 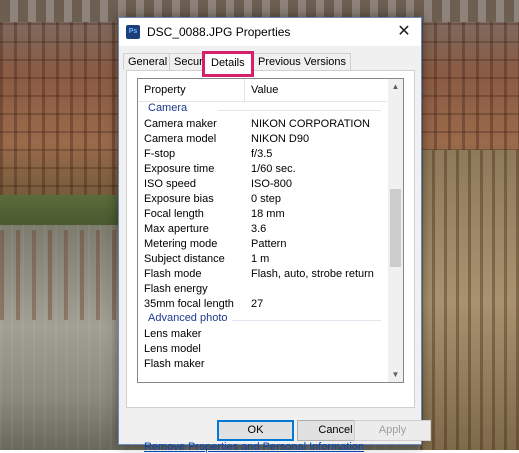 I want to click on ok-button: OK, so click(x=255, y=430).